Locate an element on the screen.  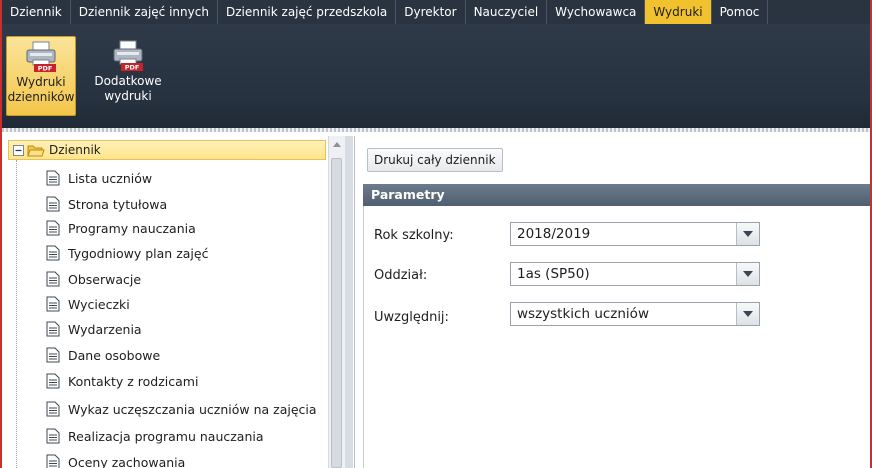
print-whole-journal-button: Drukuj cały dziennik is located at coordinates (435, 160).